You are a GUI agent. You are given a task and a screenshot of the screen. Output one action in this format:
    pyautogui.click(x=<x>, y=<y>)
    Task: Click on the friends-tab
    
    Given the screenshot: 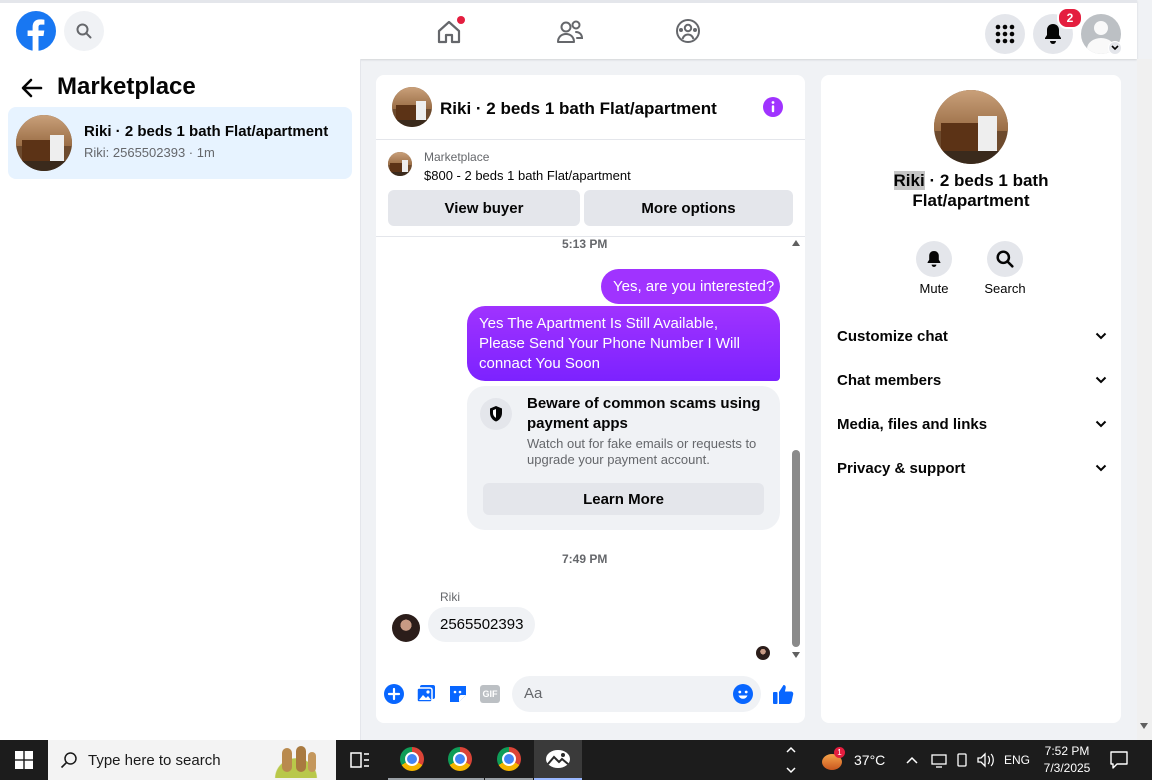 What is the action you would take?
    pyautogui.click(x=570, y=31)
    